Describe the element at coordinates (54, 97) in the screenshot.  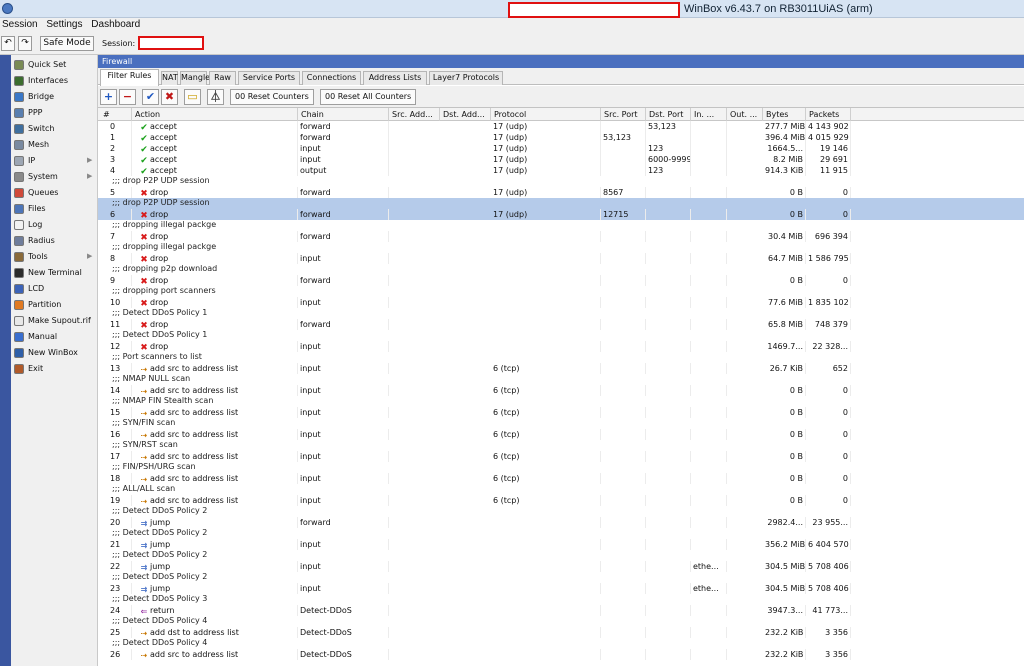
I see `sidebar-item-bridge: Bridge` at that location.